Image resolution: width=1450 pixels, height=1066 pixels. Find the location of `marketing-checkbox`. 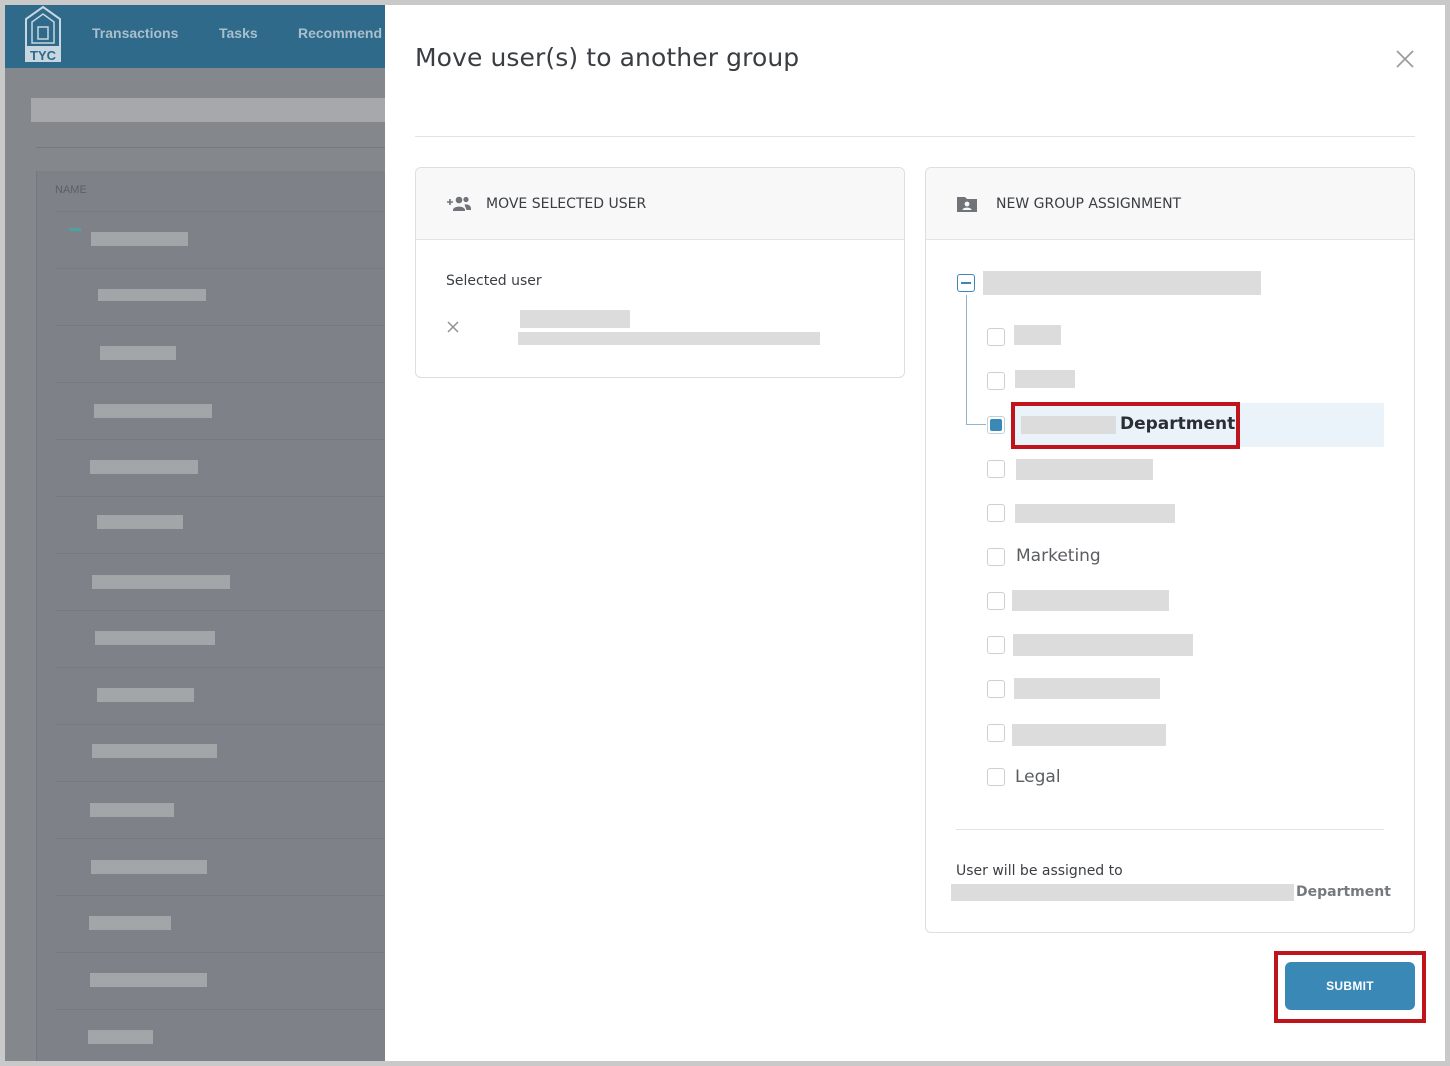

marketing-checkbox is located at coordinates (996, 557).